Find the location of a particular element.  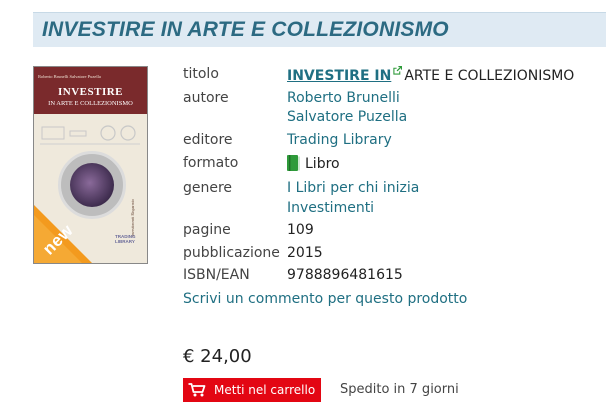

genere-link-2: Investimenti is located at coordinates (330, 208).